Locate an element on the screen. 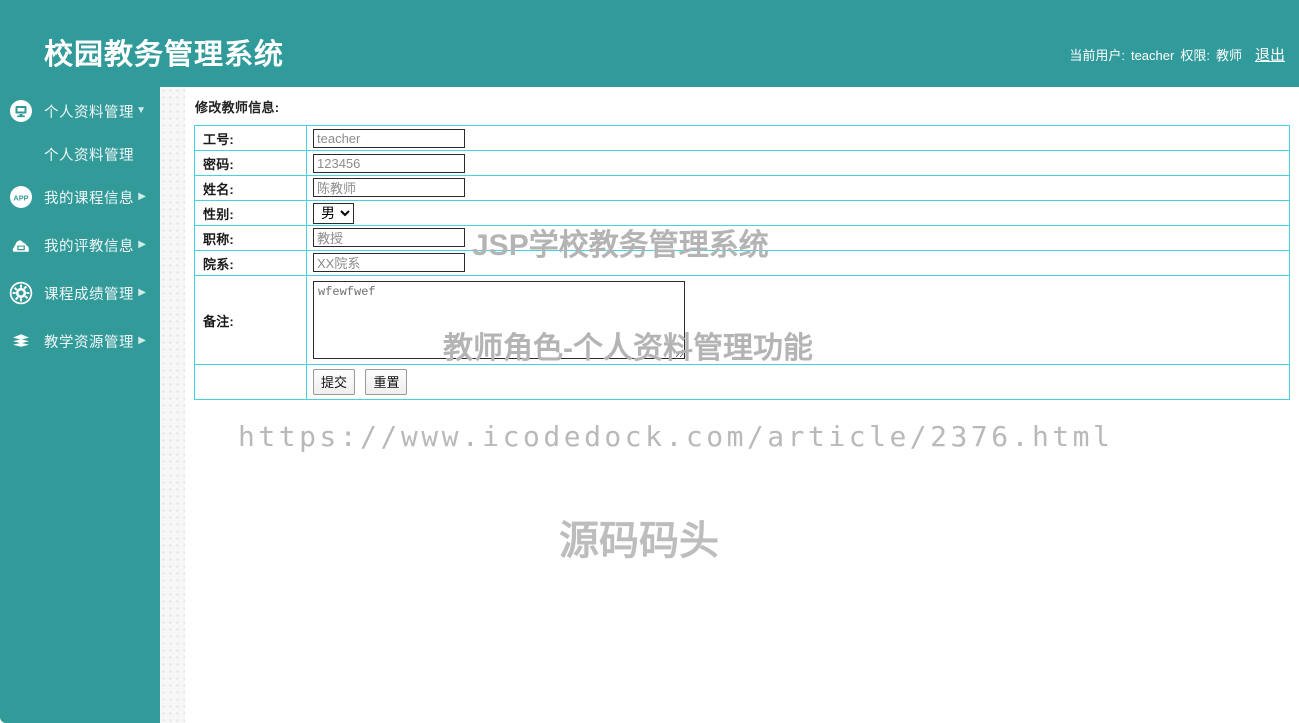 The height and width of the screenshot is (723, 1299). form-actions: 提交 重置 is located at coordinates (798, 382).